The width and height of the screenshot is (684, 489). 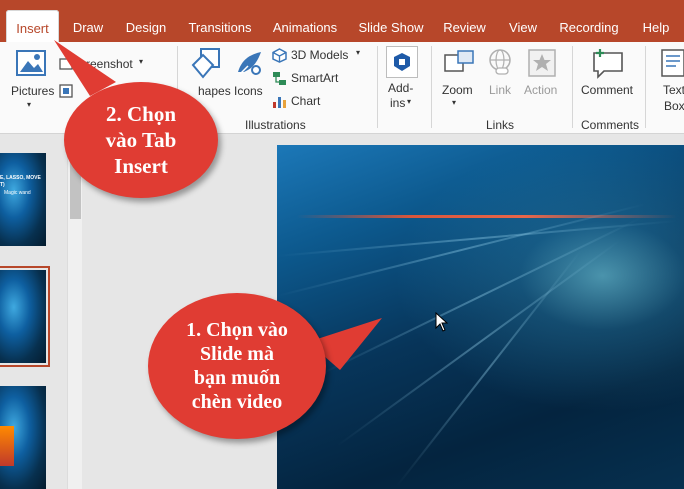 What do you see at coordinates (237, 354) in the screenshot?
I see `callout-line: Slide mà` at bounding box center [237, 354].